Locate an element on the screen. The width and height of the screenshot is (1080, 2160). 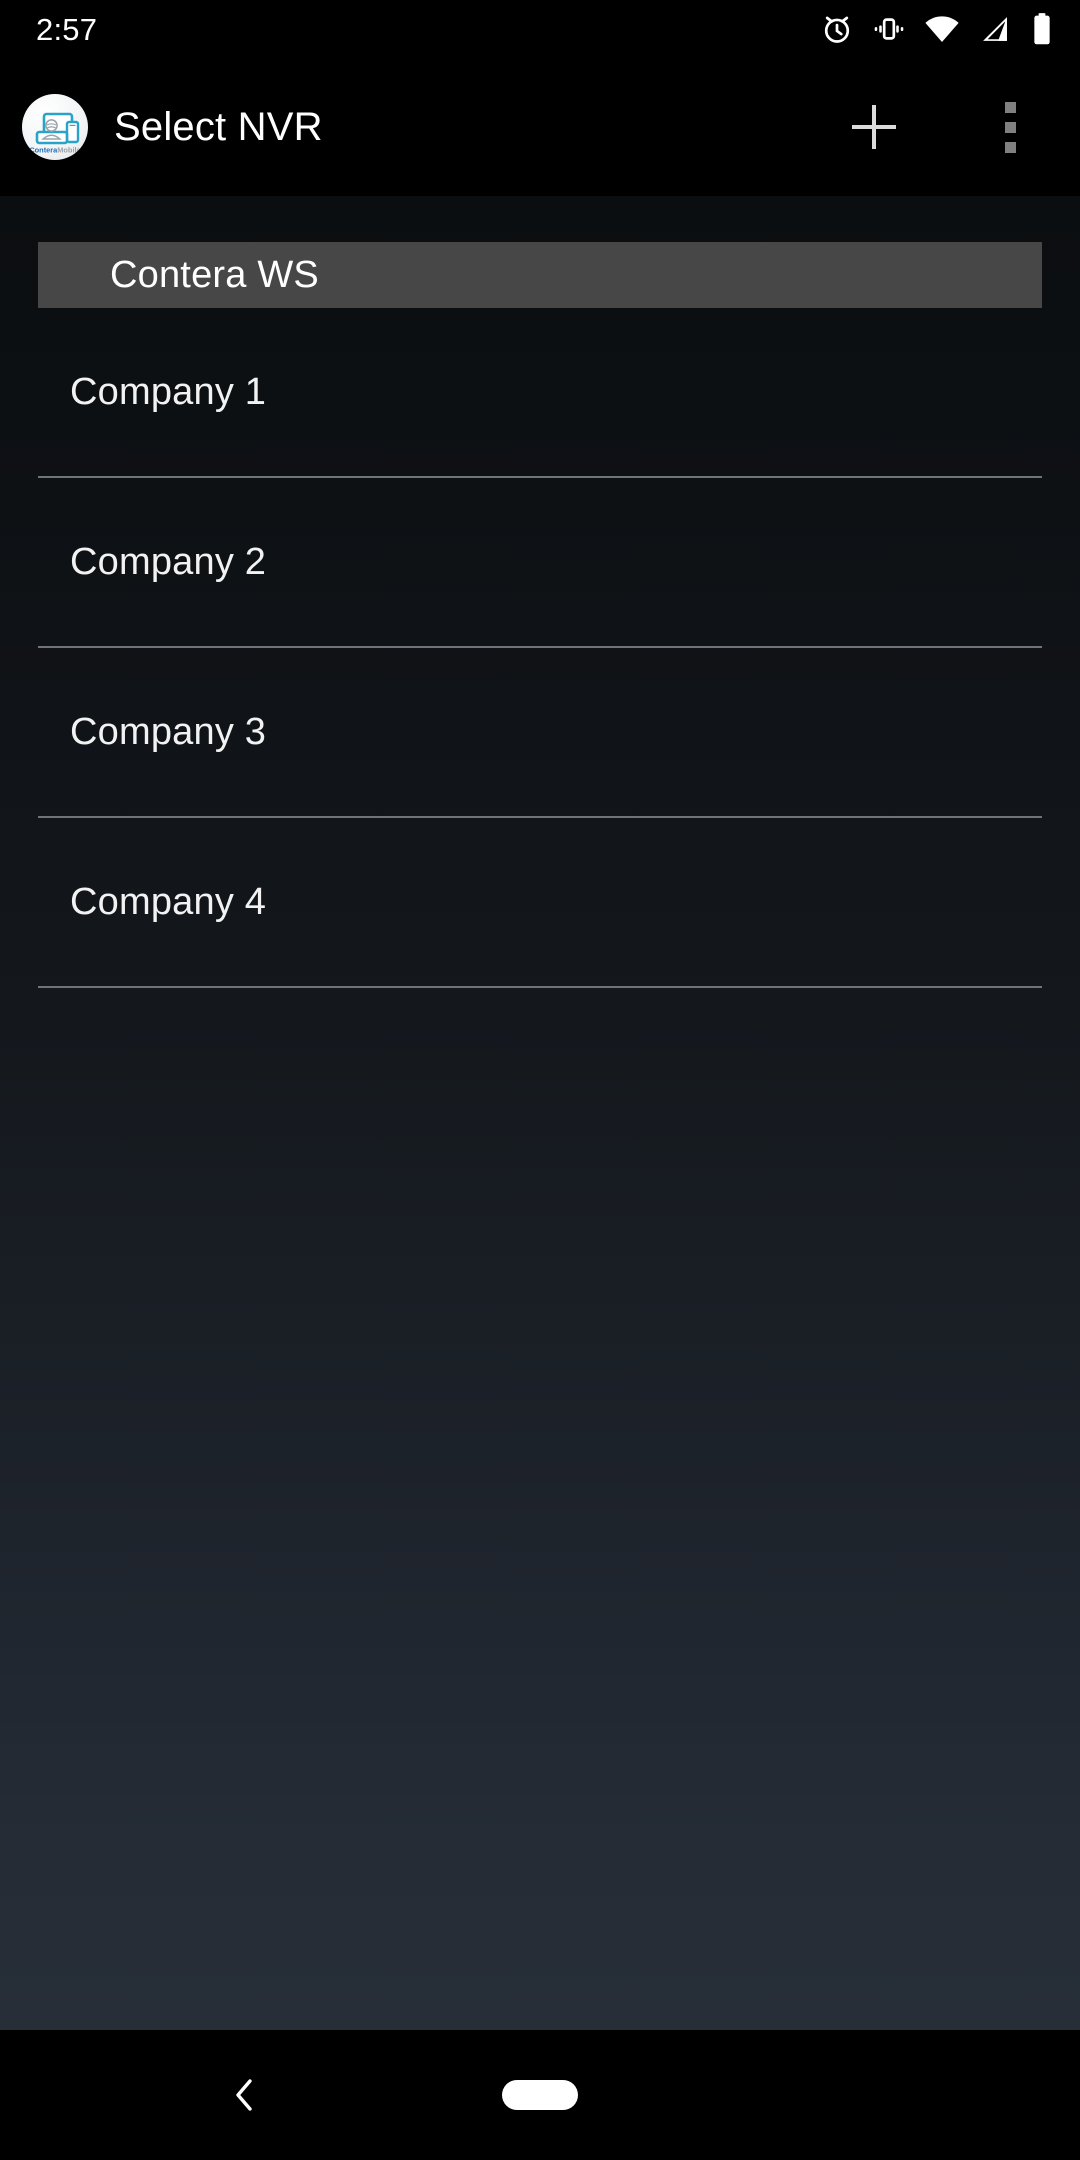
nav-back-button is located at coordinates (245, 2095).